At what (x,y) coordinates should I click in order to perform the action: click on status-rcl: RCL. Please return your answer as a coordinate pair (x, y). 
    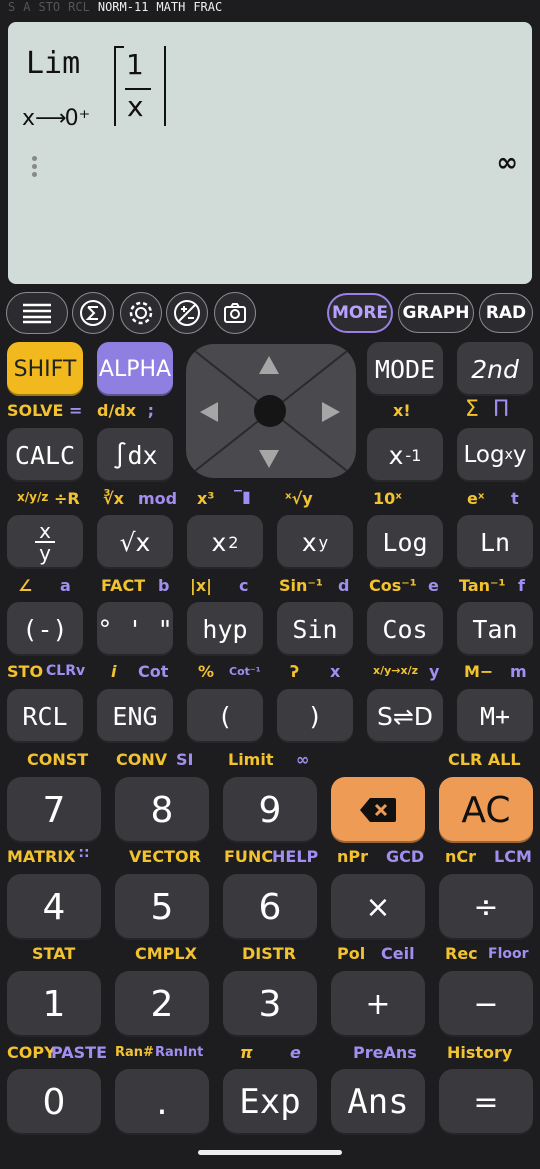
    Looking at the image, I should click on (79, 7).